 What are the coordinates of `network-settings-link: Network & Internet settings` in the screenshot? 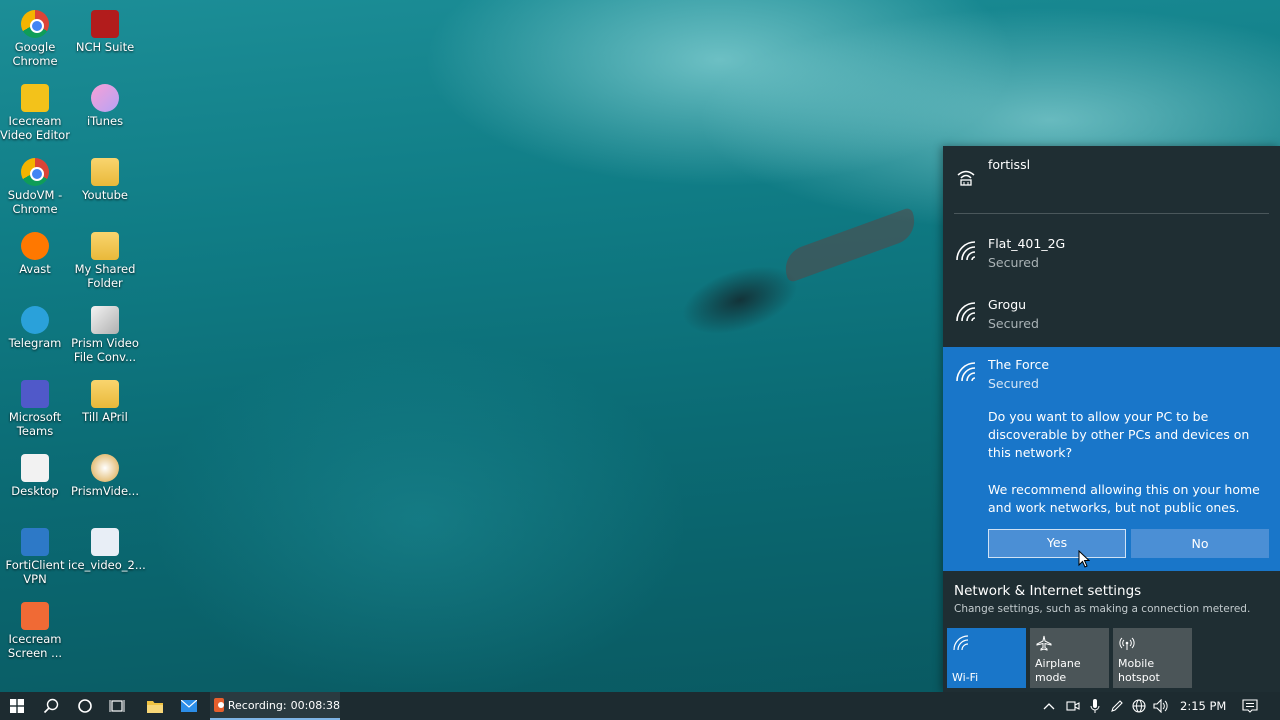 It's located at (1047, 591).